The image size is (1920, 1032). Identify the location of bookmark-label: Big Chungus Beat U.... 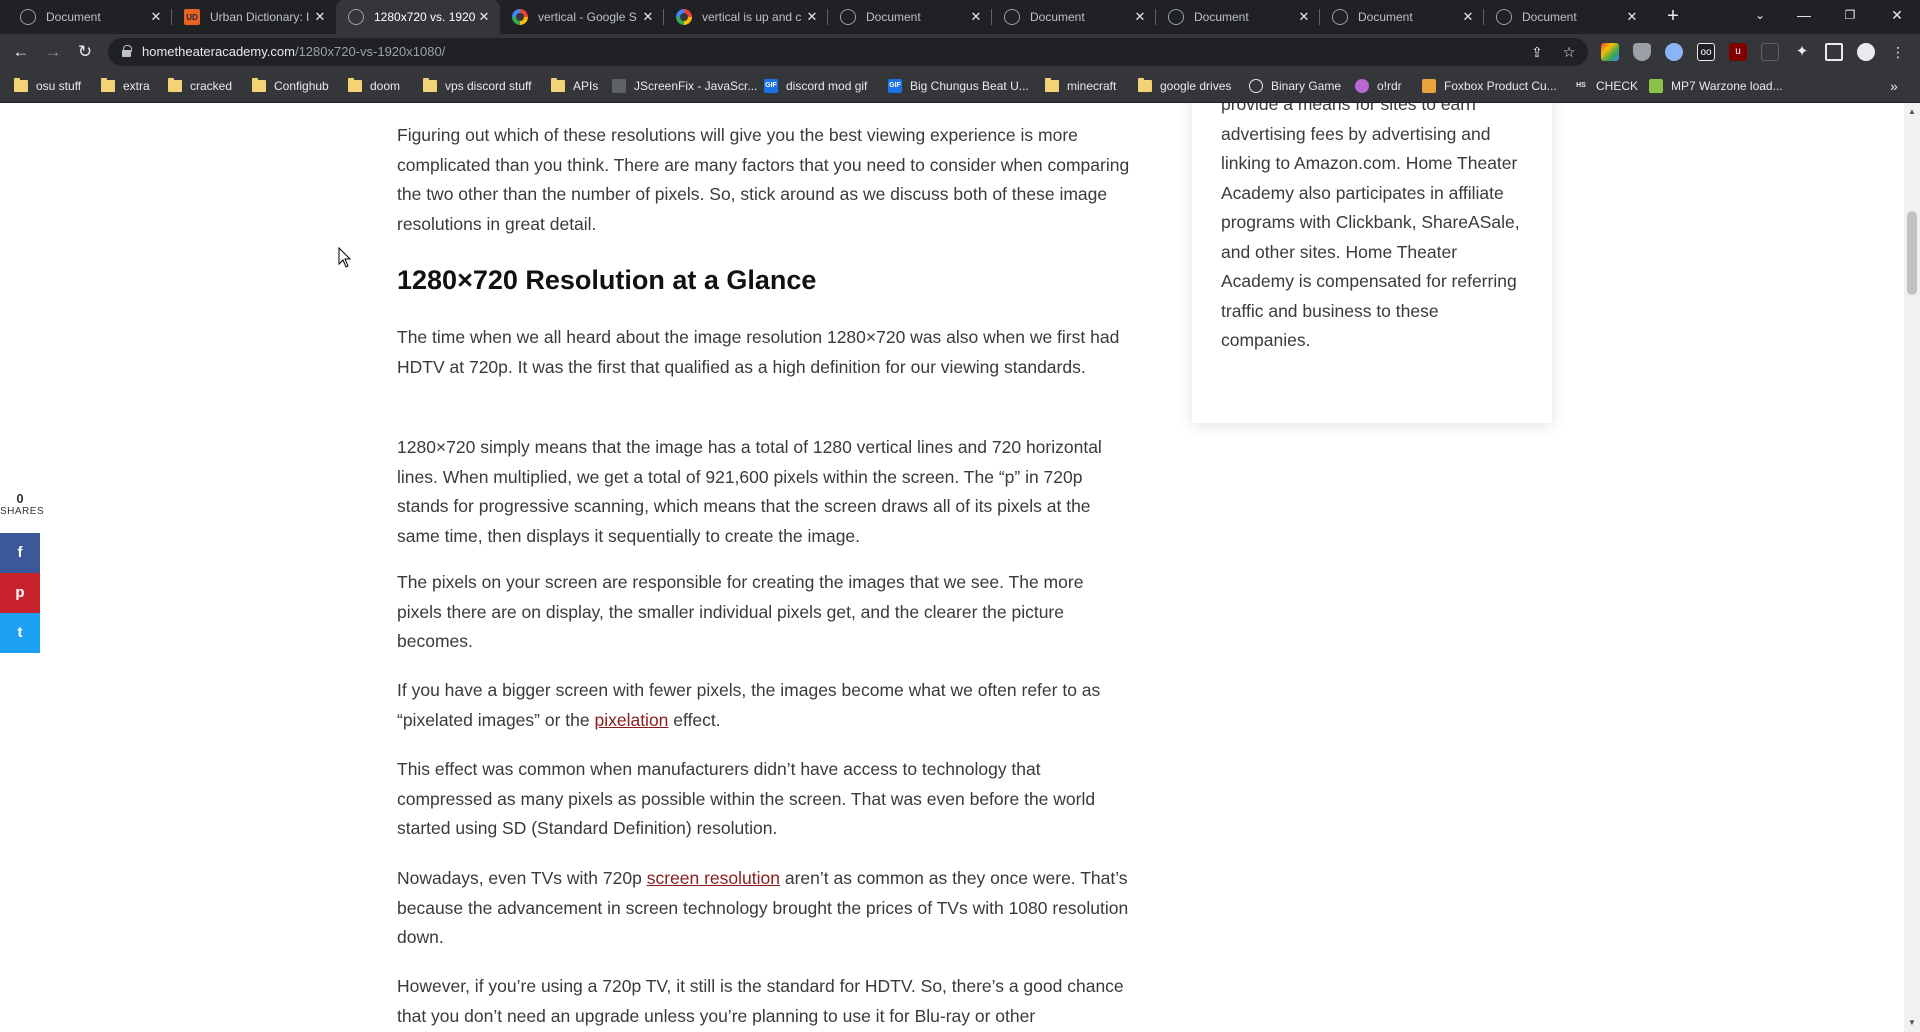
(969, 86).